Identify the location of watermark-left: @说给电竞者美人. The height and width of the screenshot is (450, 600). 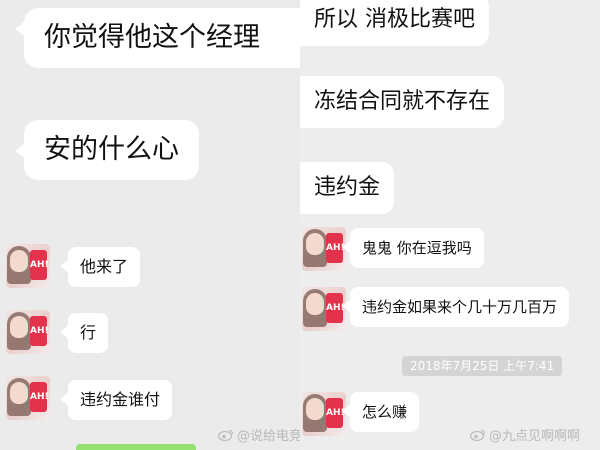
(259, 434).